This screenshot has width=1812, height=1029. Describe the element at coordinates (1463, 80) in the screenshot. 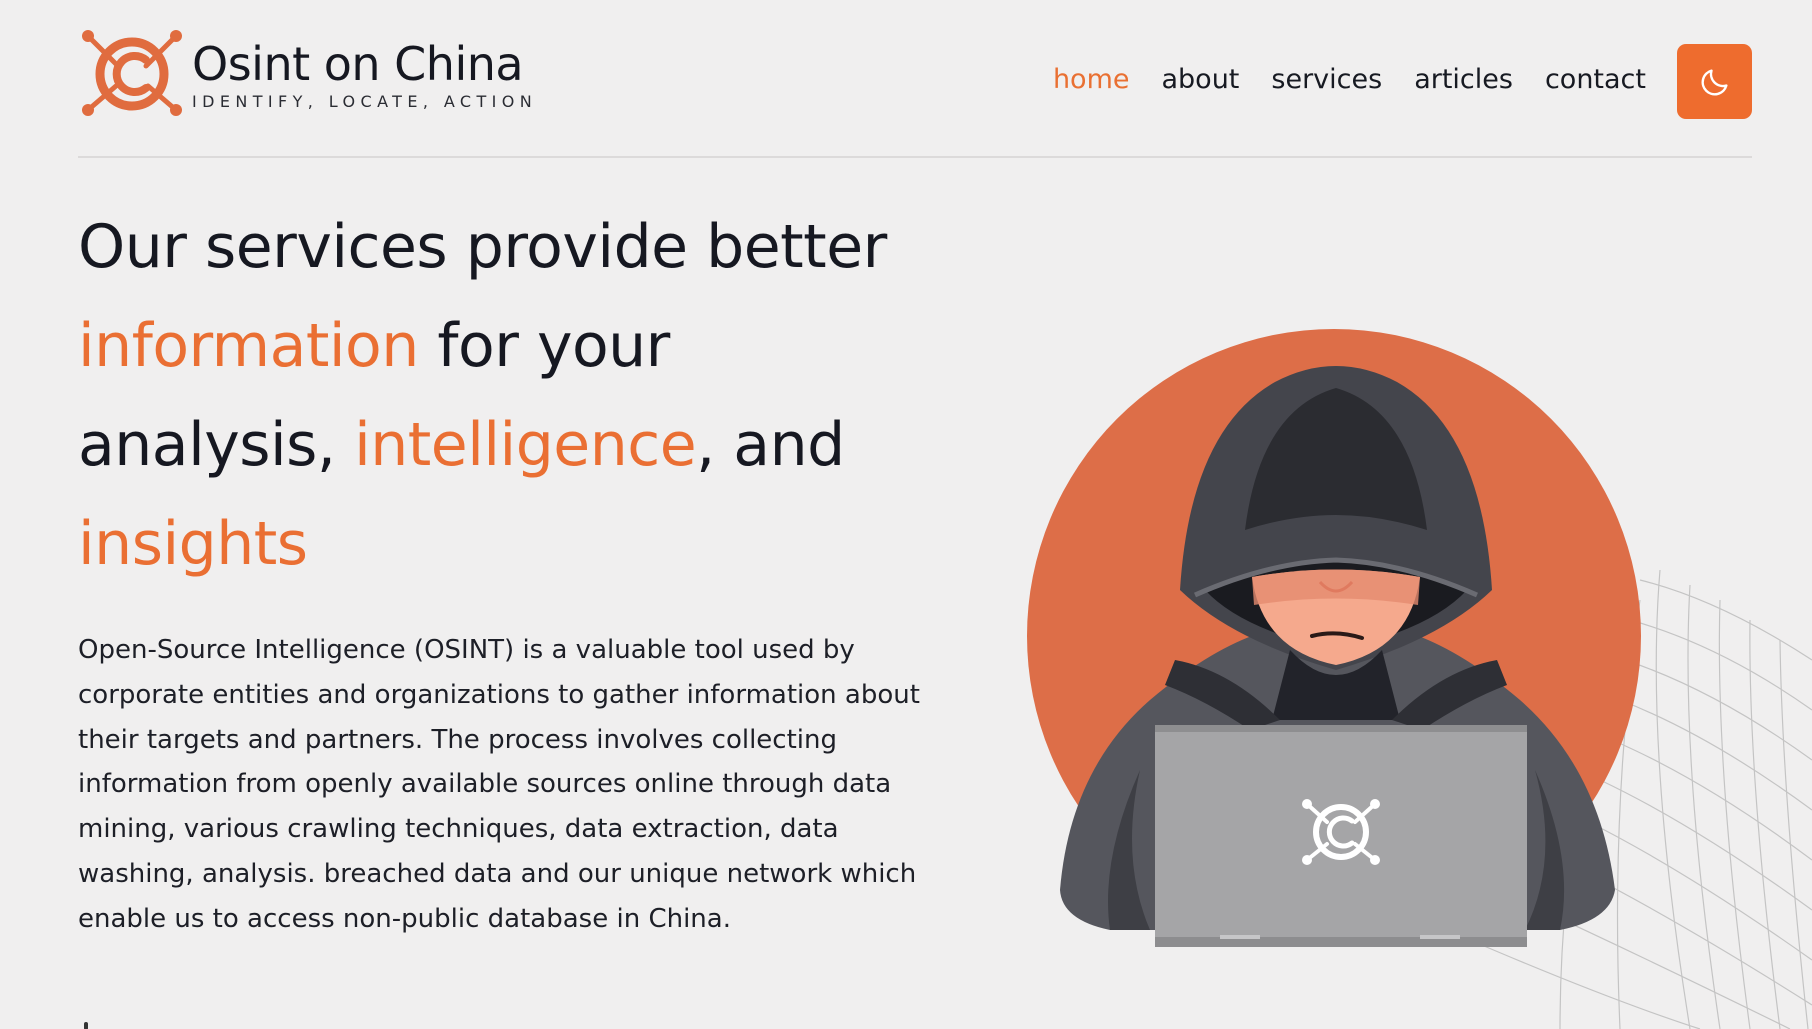

I see `nav-articles-link: articles` at that location.